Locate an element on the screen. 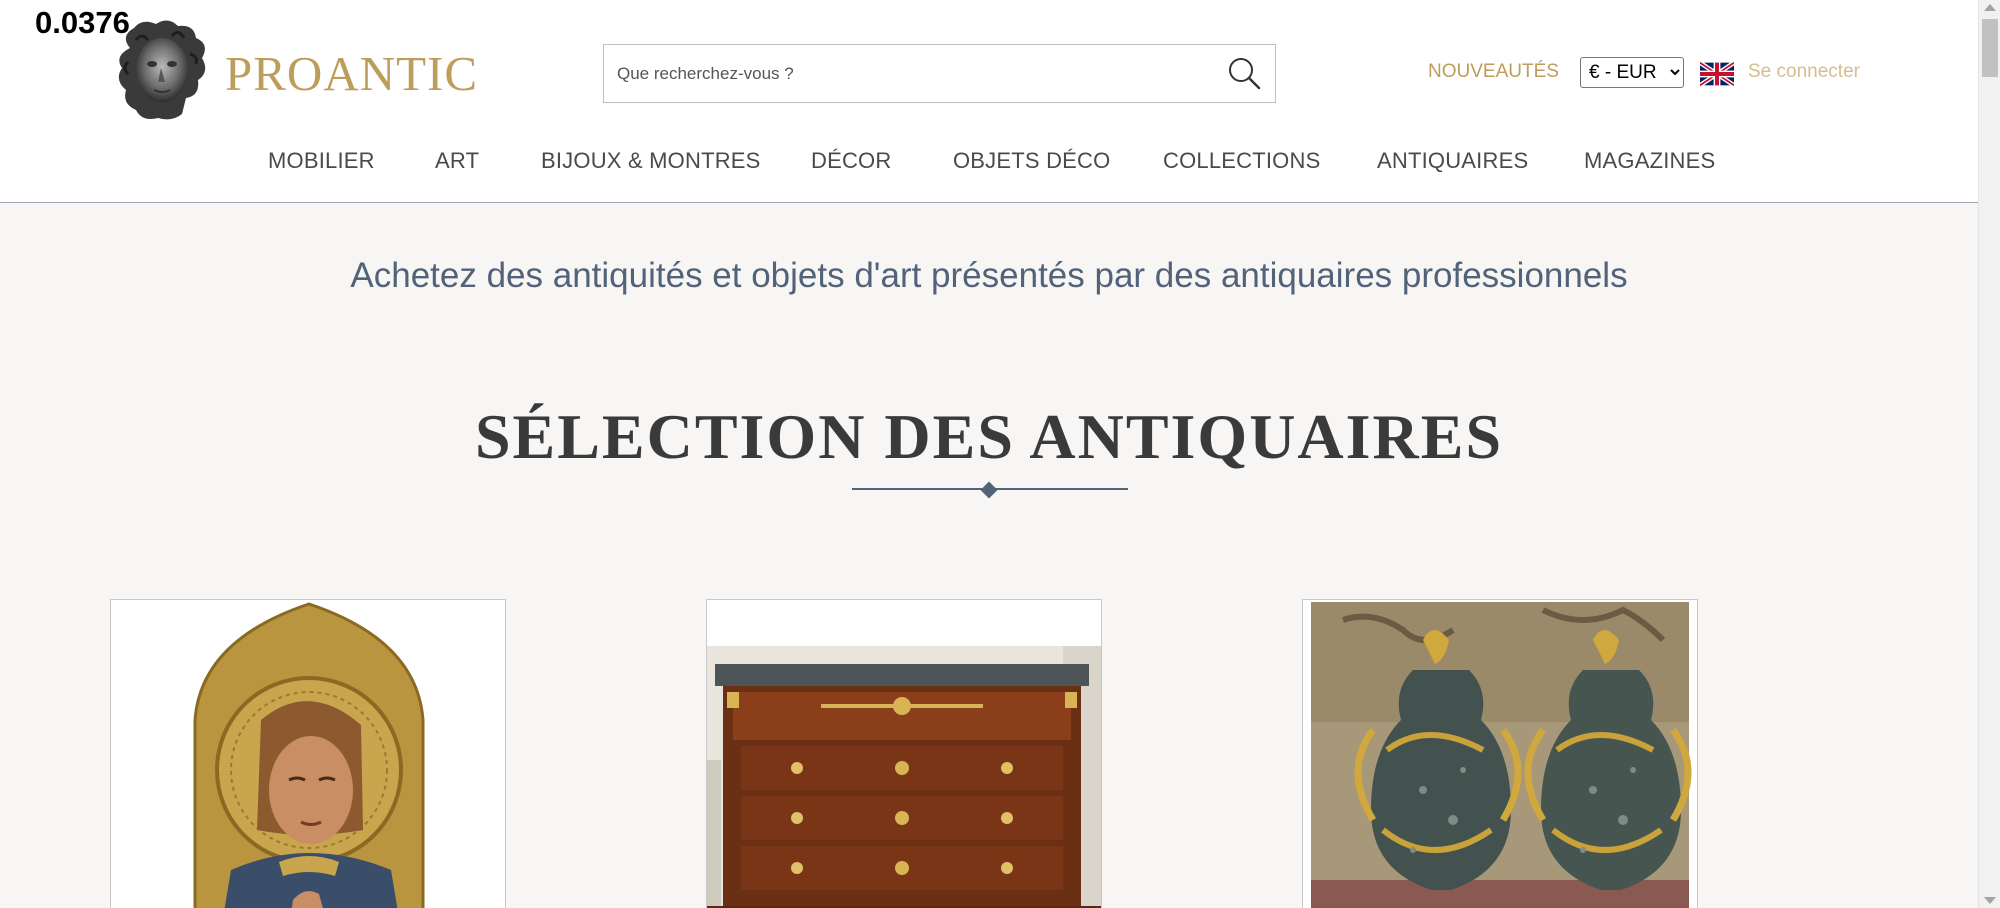 The width and height of the screenshot is (2000, 908). search-icon is located at coordinates (1245, 74).